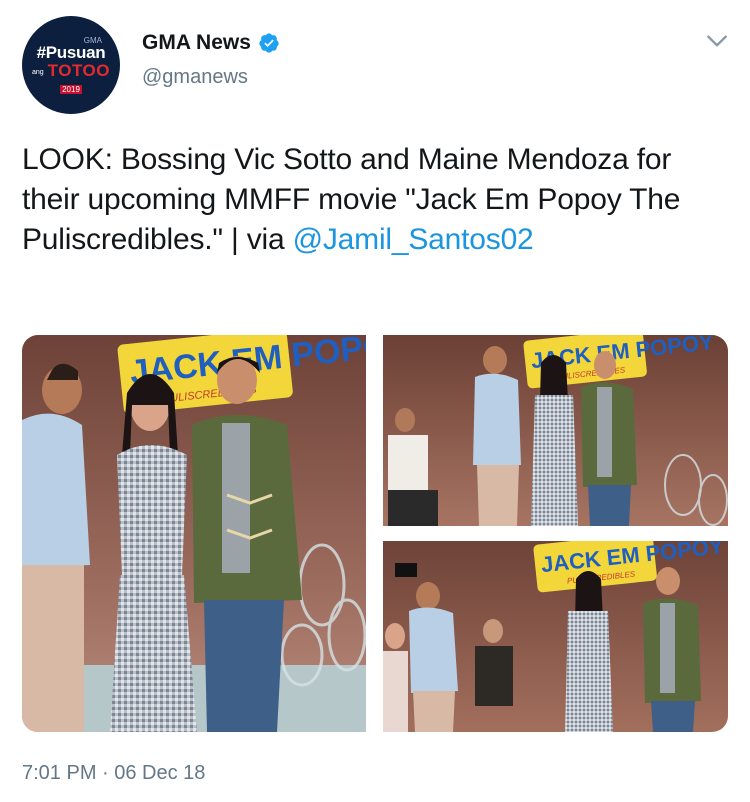 Image resolution: width=750 pixels, height=802 pixels. Describe the element at coordinates (196, 42) in the screenshot. I see `display-name-text: GMA News` at that location.